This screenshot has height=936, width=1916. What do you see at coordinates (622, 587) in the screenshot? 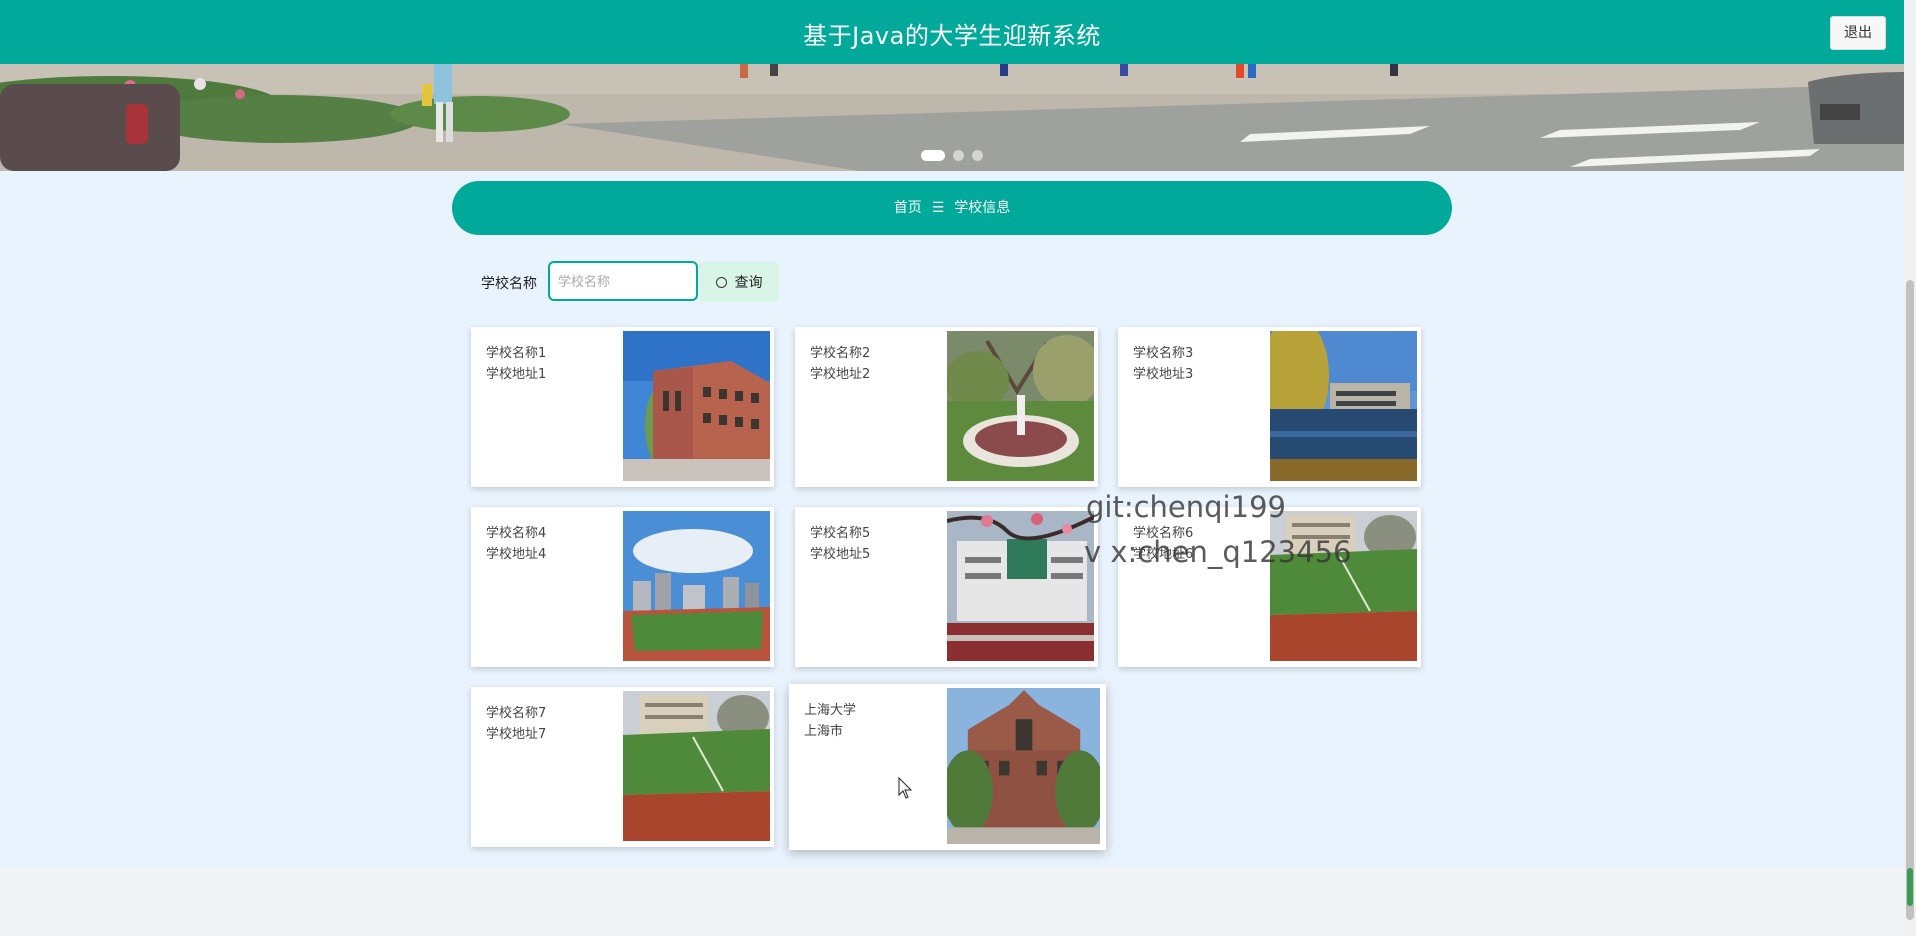
I see `school-card: 学校名称4 学校地址4` at bounding box center [622, 587].